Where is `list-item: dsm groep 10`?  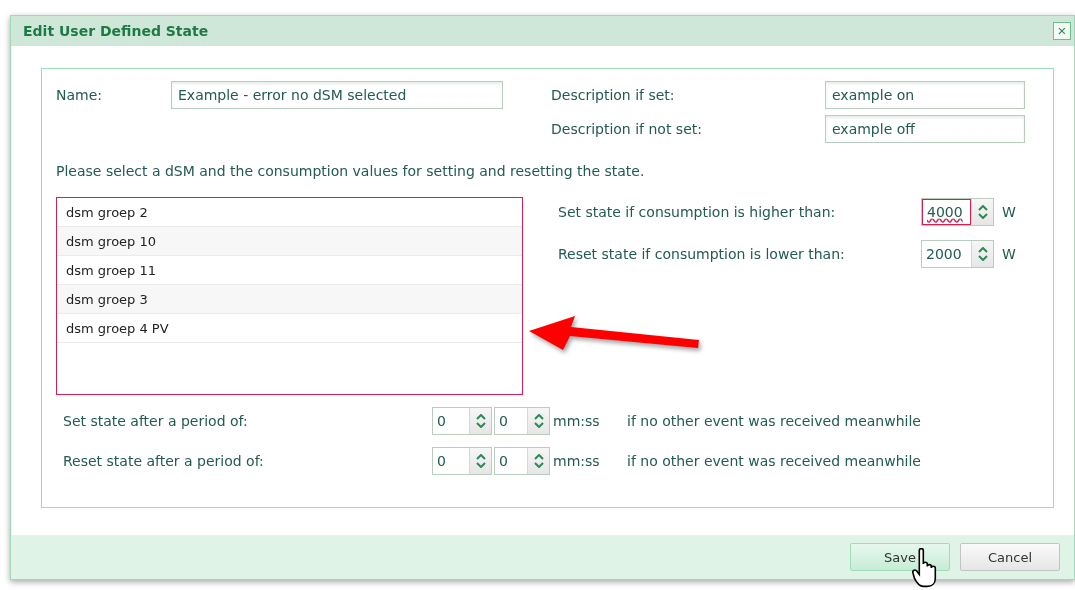 list-item: dsm groep 10 is located at coordinates (289, 241).